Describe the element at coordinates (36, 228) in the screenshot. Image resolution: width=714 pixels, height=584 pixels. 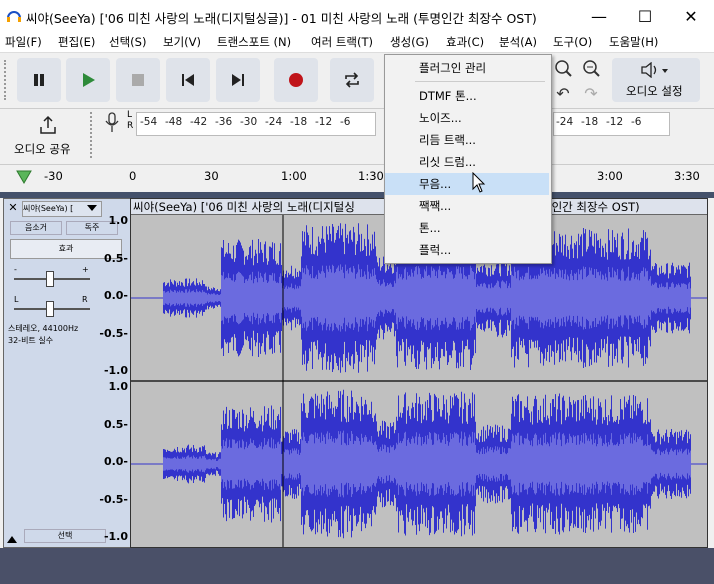
I see `mute-button: 음소거` at that location.